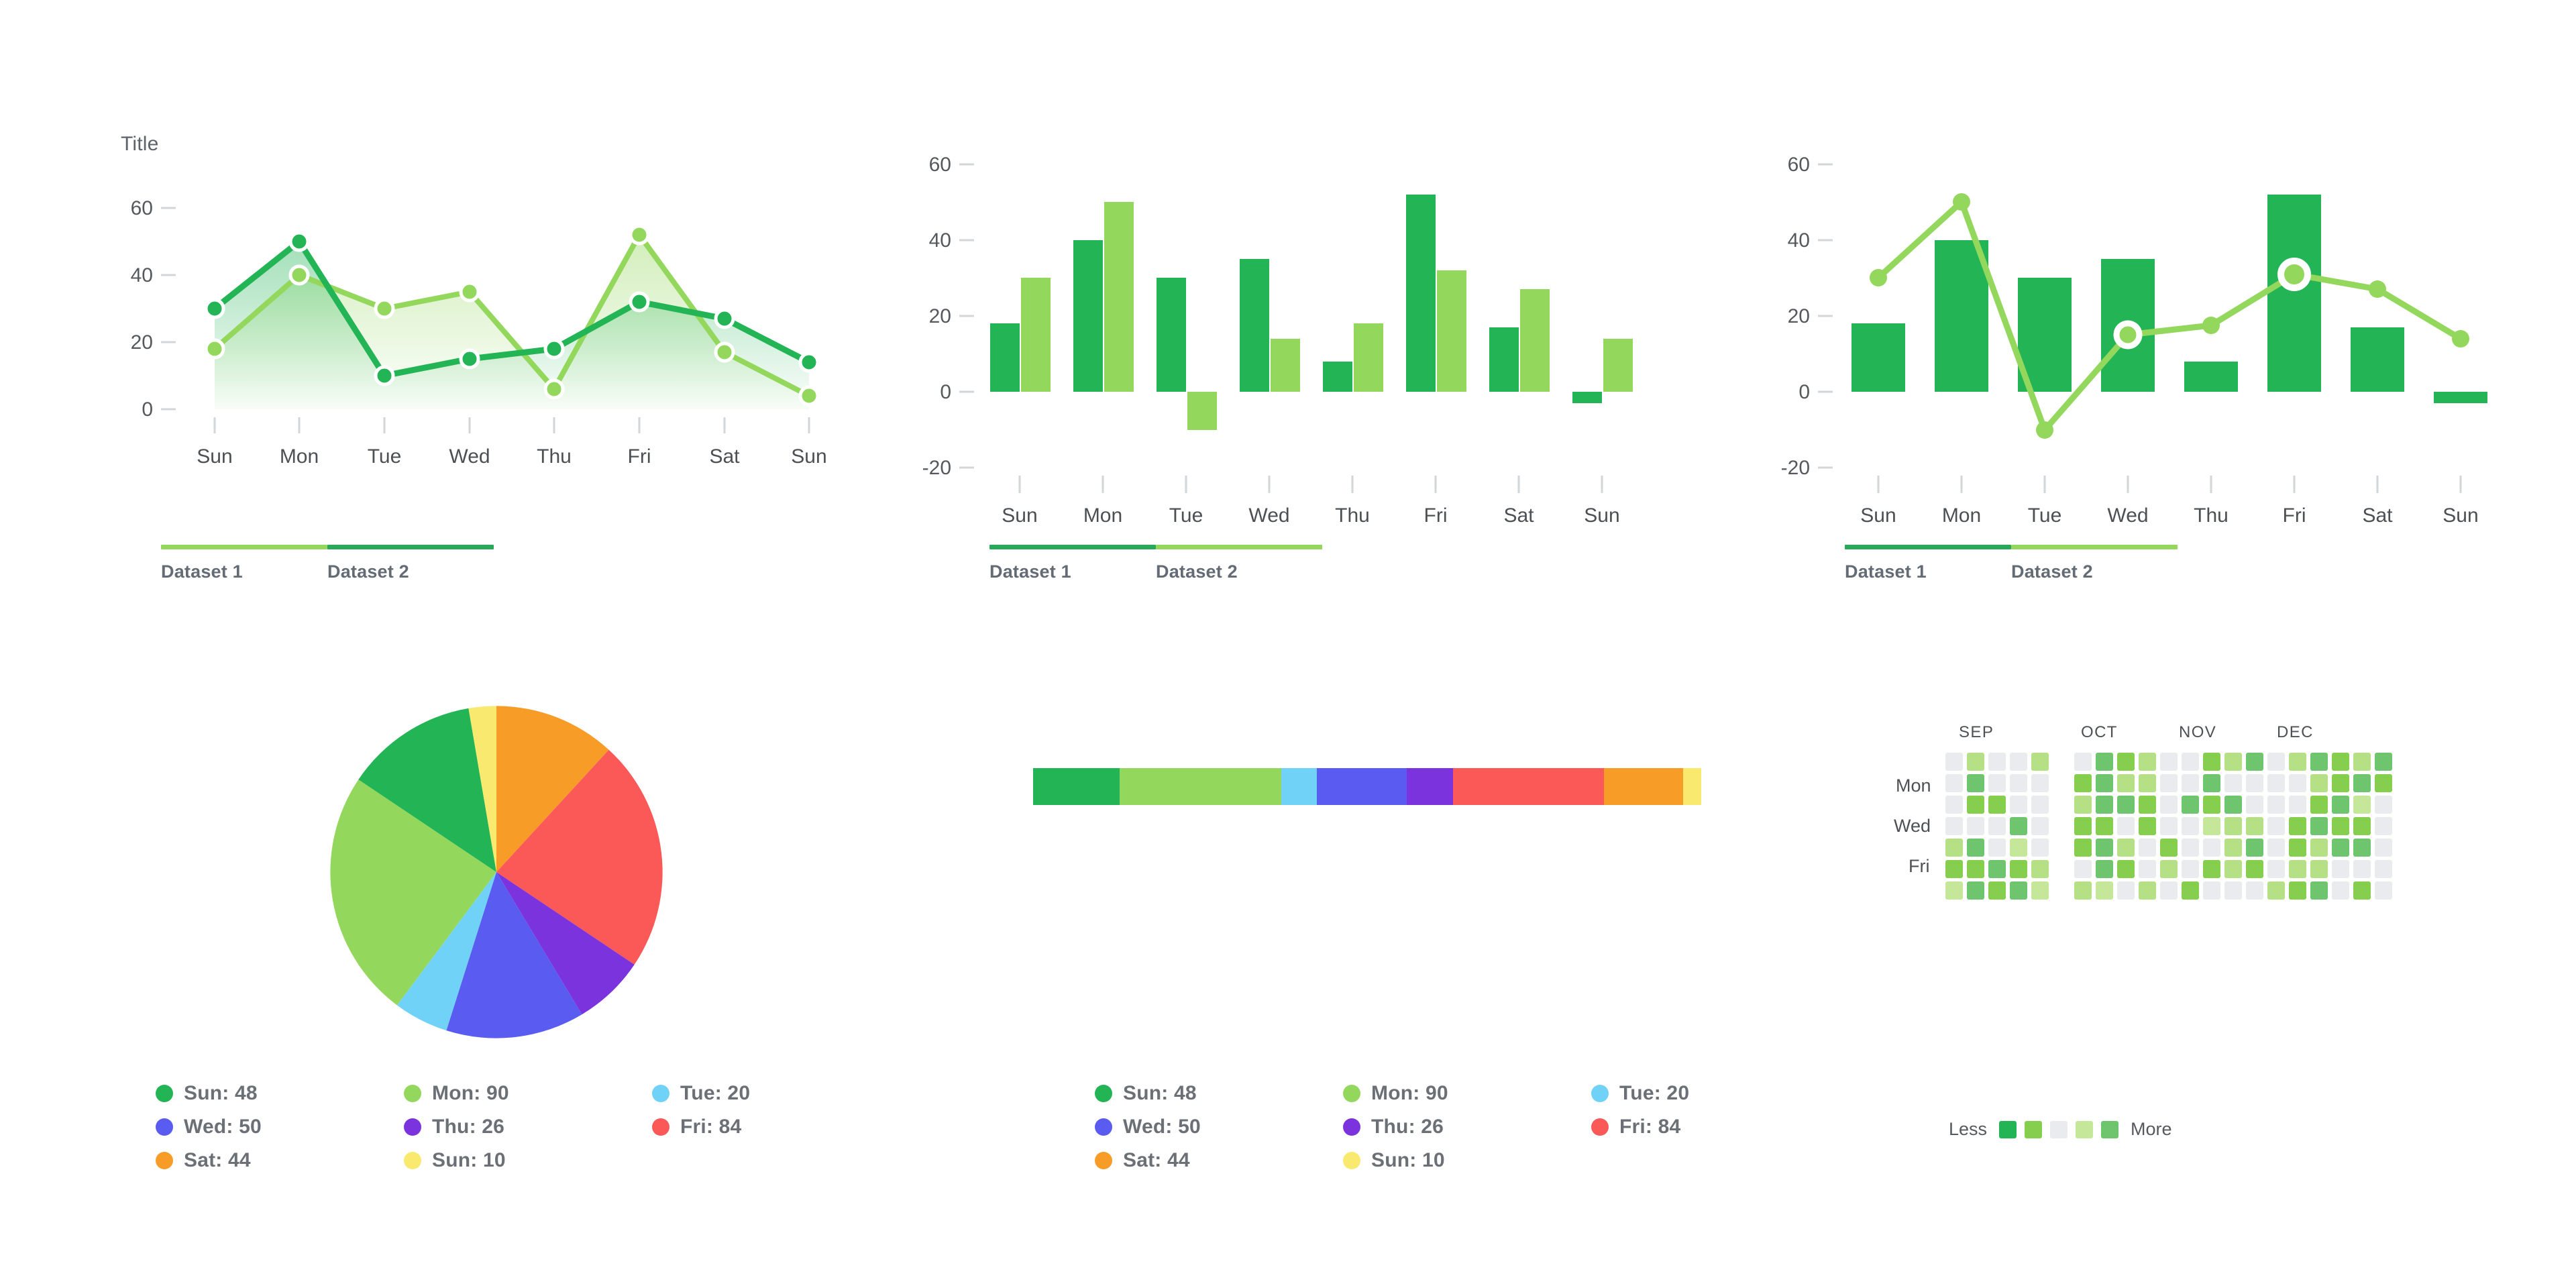 The width and height of the screenshot is (2576, 1288). What do you see at coordinates (410, 547) in the screenshot?
I see `legend-swatch-dataset2` at bounding box center [410, 547].